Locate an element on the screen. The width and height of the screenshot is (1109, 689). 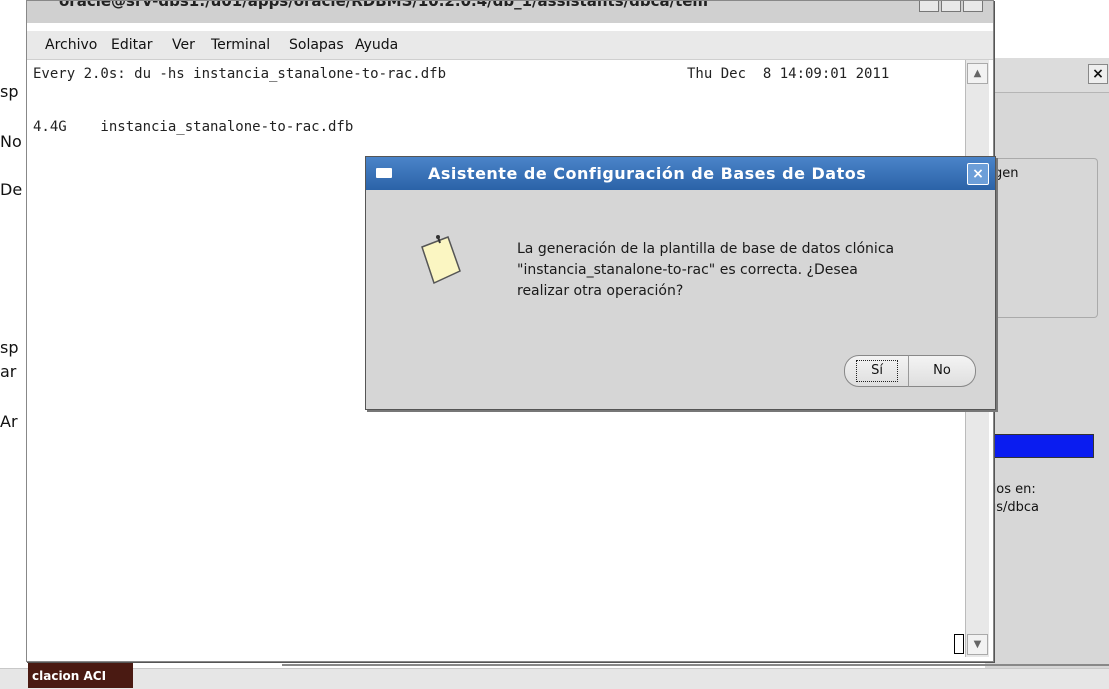
scroll-down-icon: ▼ is located at coordinates (977, 644).